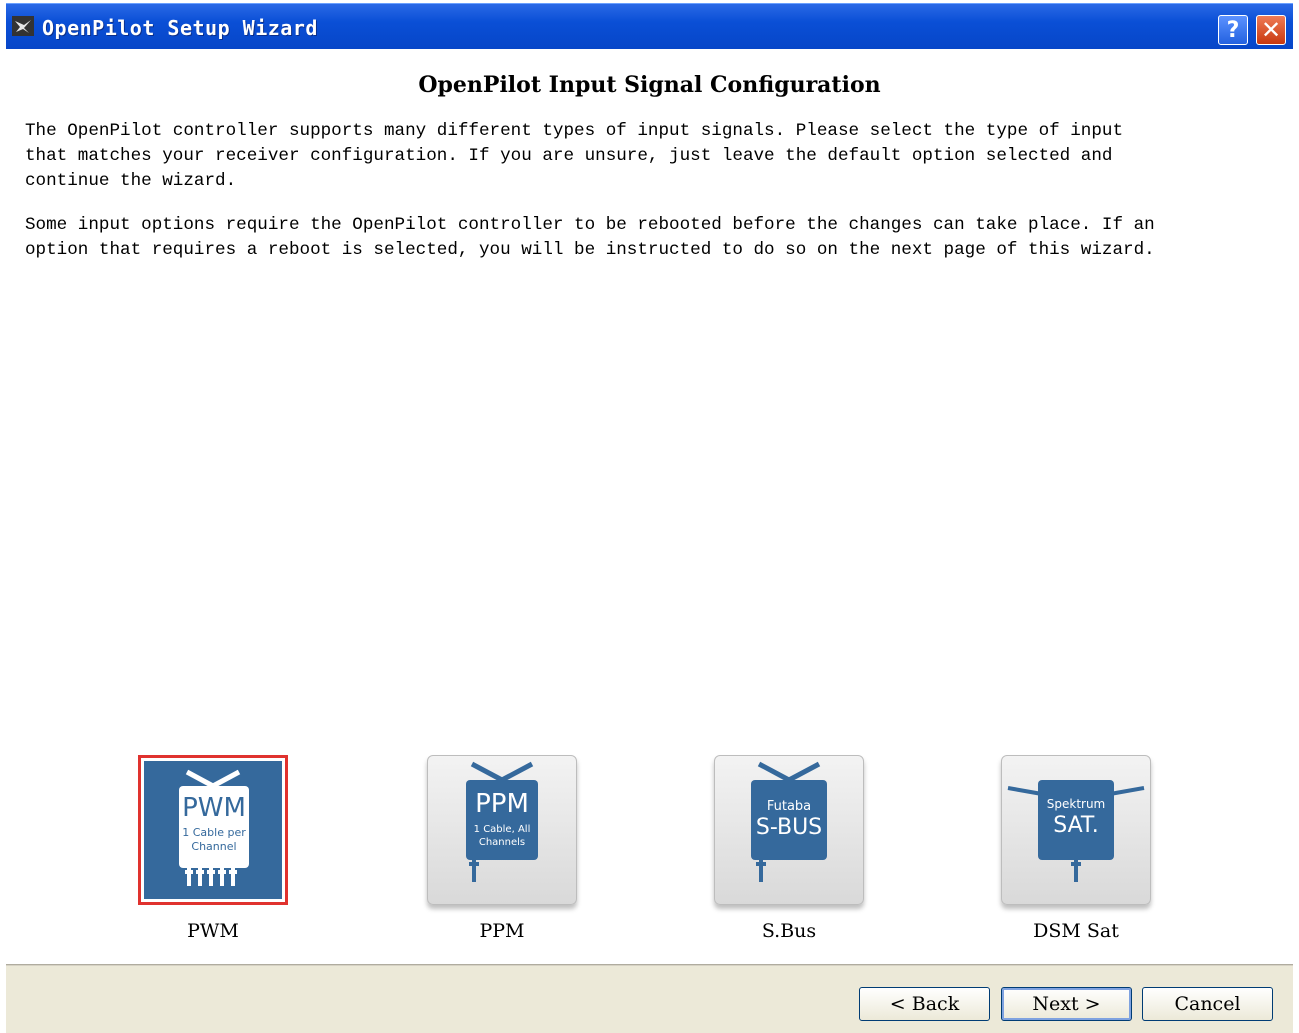 This screenshot has height=1033, width=1299. I want to click on dsm-icon-sub: Spektrum, so click(1076, 804).